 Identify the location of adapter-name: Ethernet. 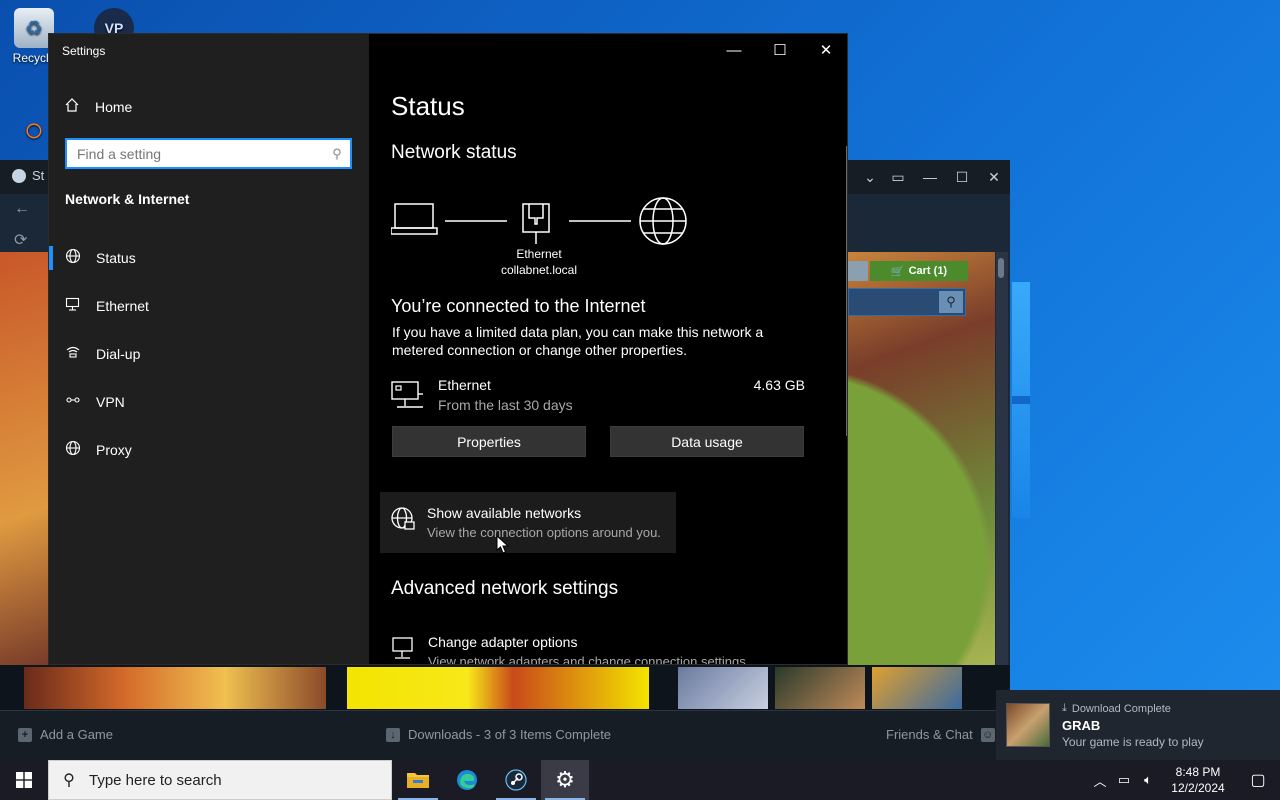
(539, 254).